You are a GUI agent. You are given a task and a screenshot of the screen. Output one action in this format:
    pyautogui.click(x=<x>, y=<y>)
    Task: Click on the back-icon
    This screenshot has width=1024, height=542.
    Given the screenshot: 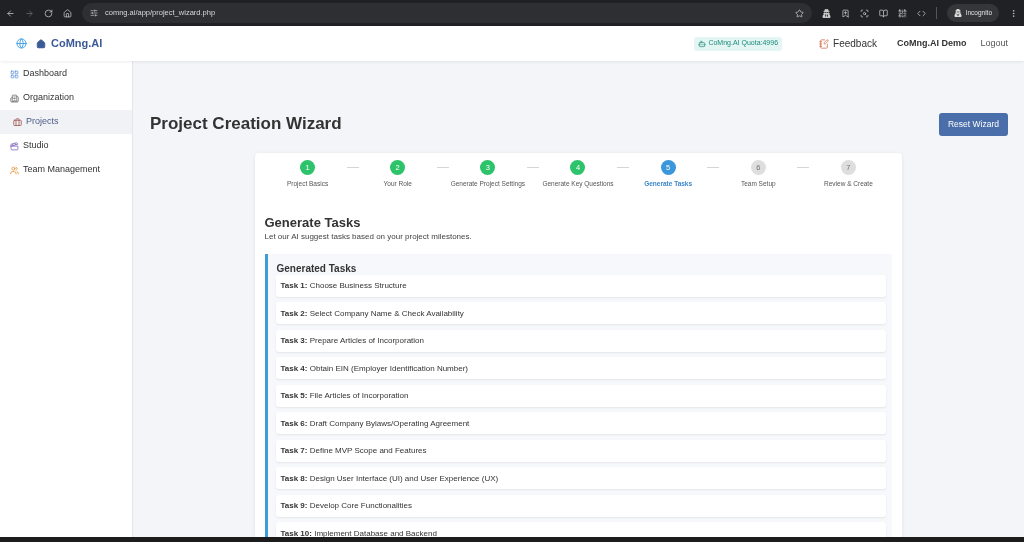 What is the action you would take?
    pyautogui.click(x=10, y=13)
    